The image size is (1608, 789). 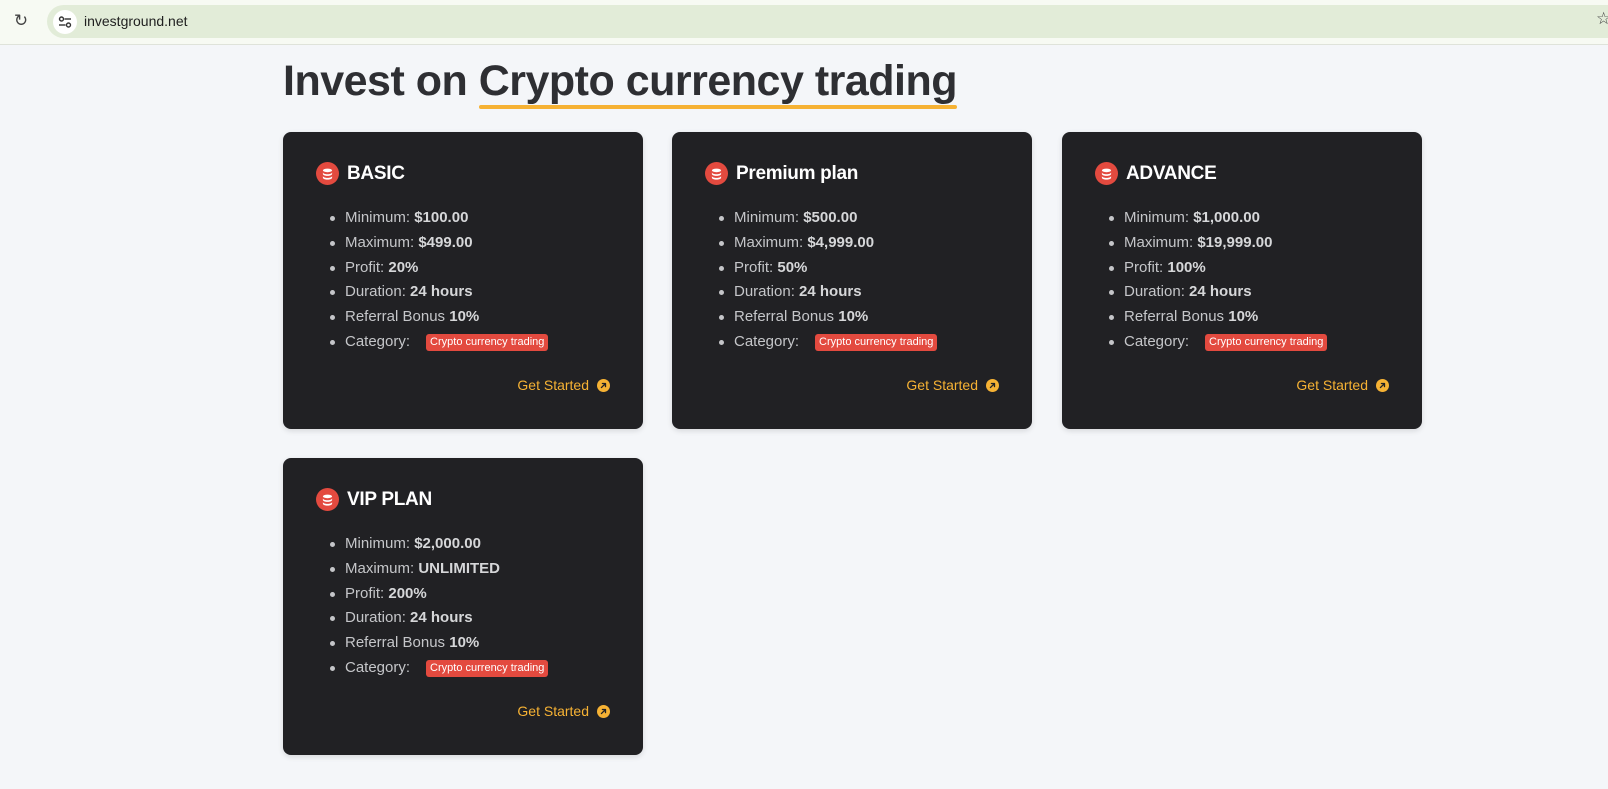 What do you see at coordinates (459, 568) in the screenshot?
I see `plan-maximum-value: UNLIMITED` at bounding box center [459, 568].